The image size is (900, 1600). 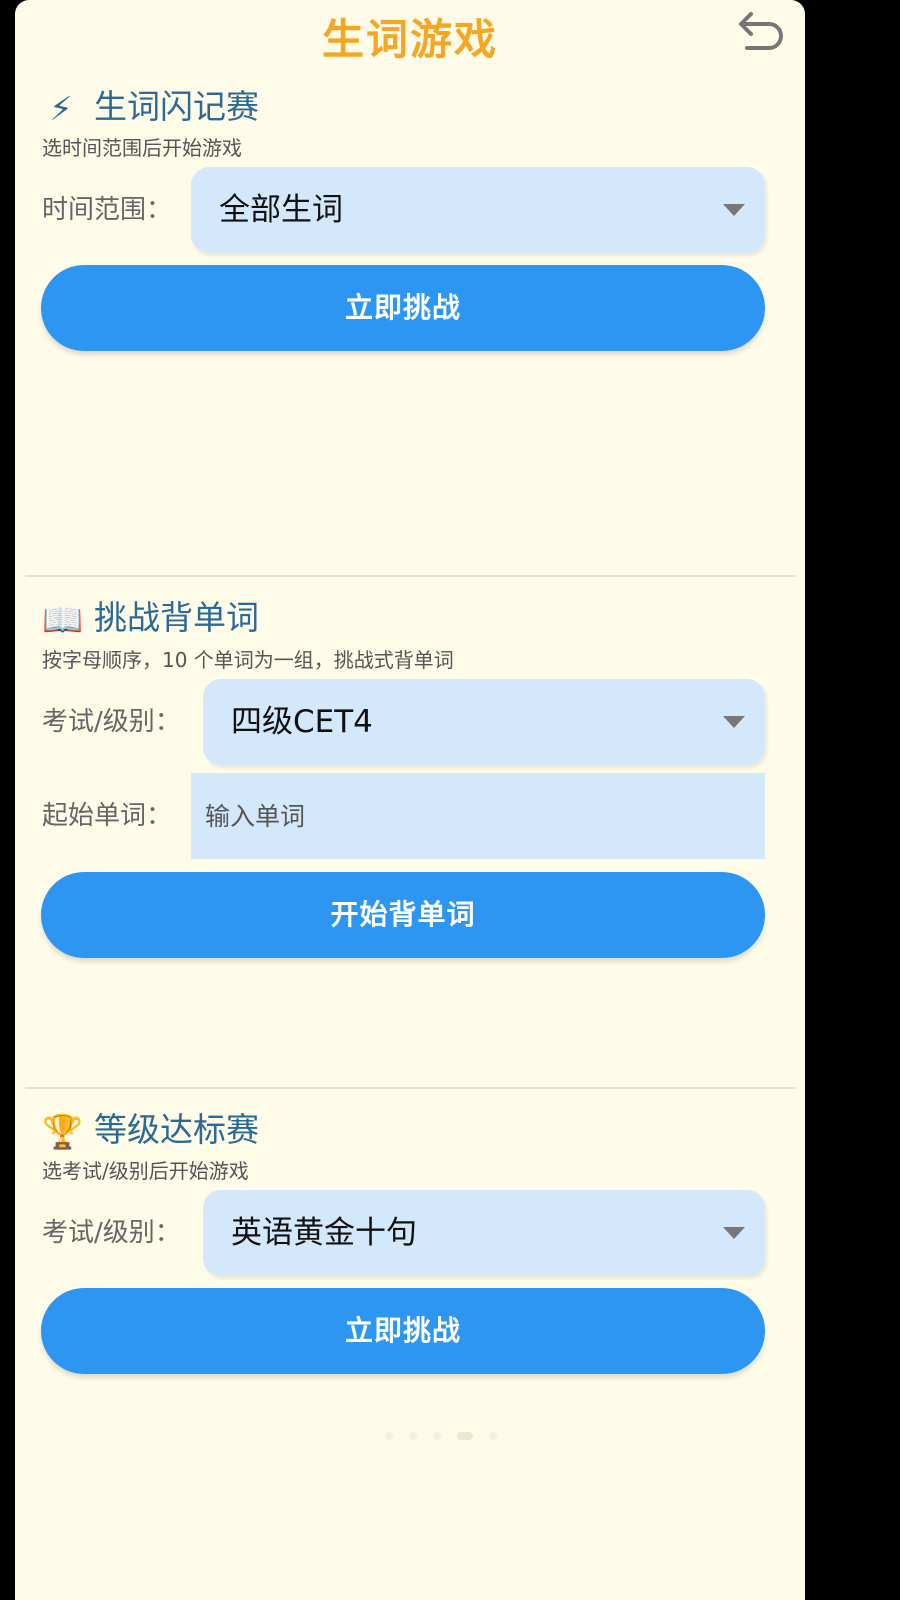 I want to click on section-title: ⚡ 生词闪记赛, so click(x=150, y=104).